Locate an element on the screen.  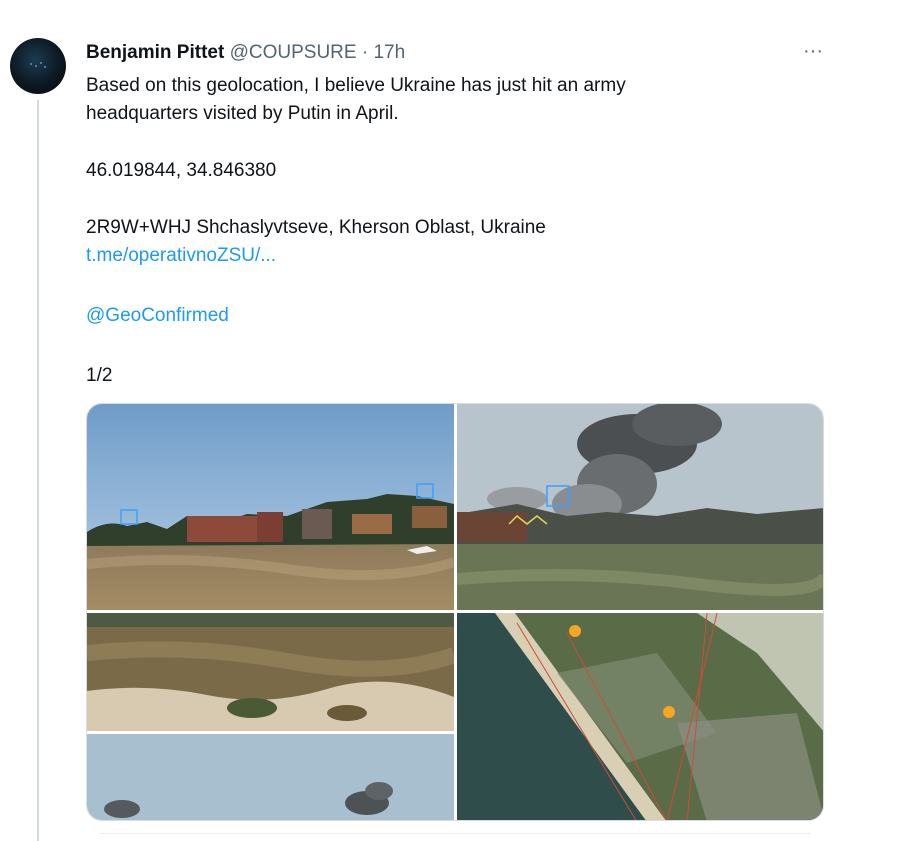
satellite-map-icon is located at coordinates (640, 716).